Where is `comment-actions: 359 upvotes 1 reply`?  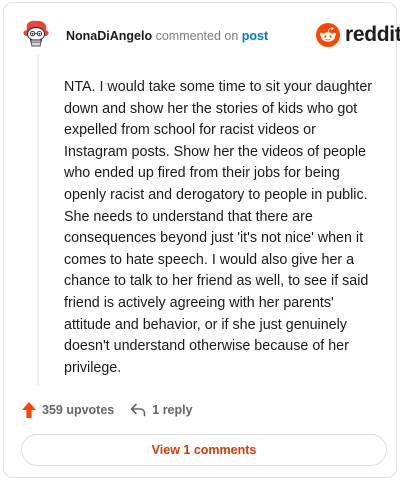
comment-actions: 359 upvotes 1 reply is located at coordinates (107, 410).